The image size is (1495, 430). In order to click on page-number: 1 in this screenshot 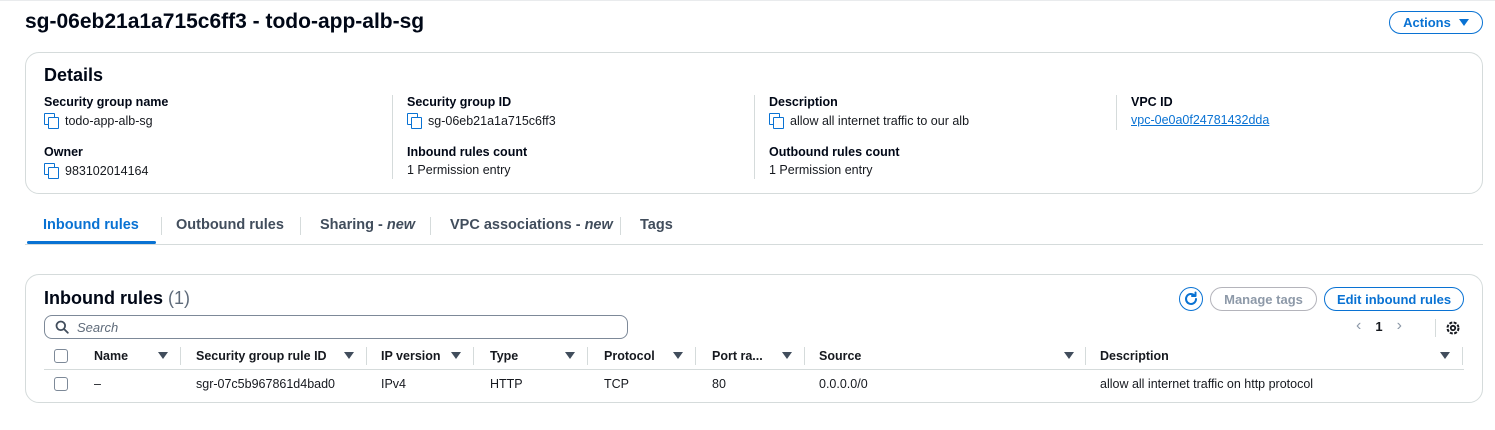, I will do `click(1378, 326)`.